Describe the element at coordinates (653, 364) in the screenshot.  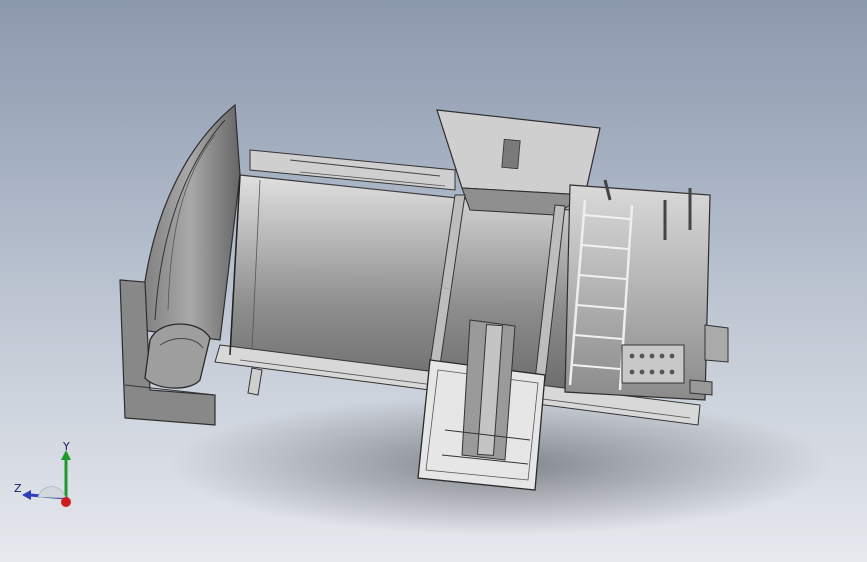
I see `control-panel` at that location.